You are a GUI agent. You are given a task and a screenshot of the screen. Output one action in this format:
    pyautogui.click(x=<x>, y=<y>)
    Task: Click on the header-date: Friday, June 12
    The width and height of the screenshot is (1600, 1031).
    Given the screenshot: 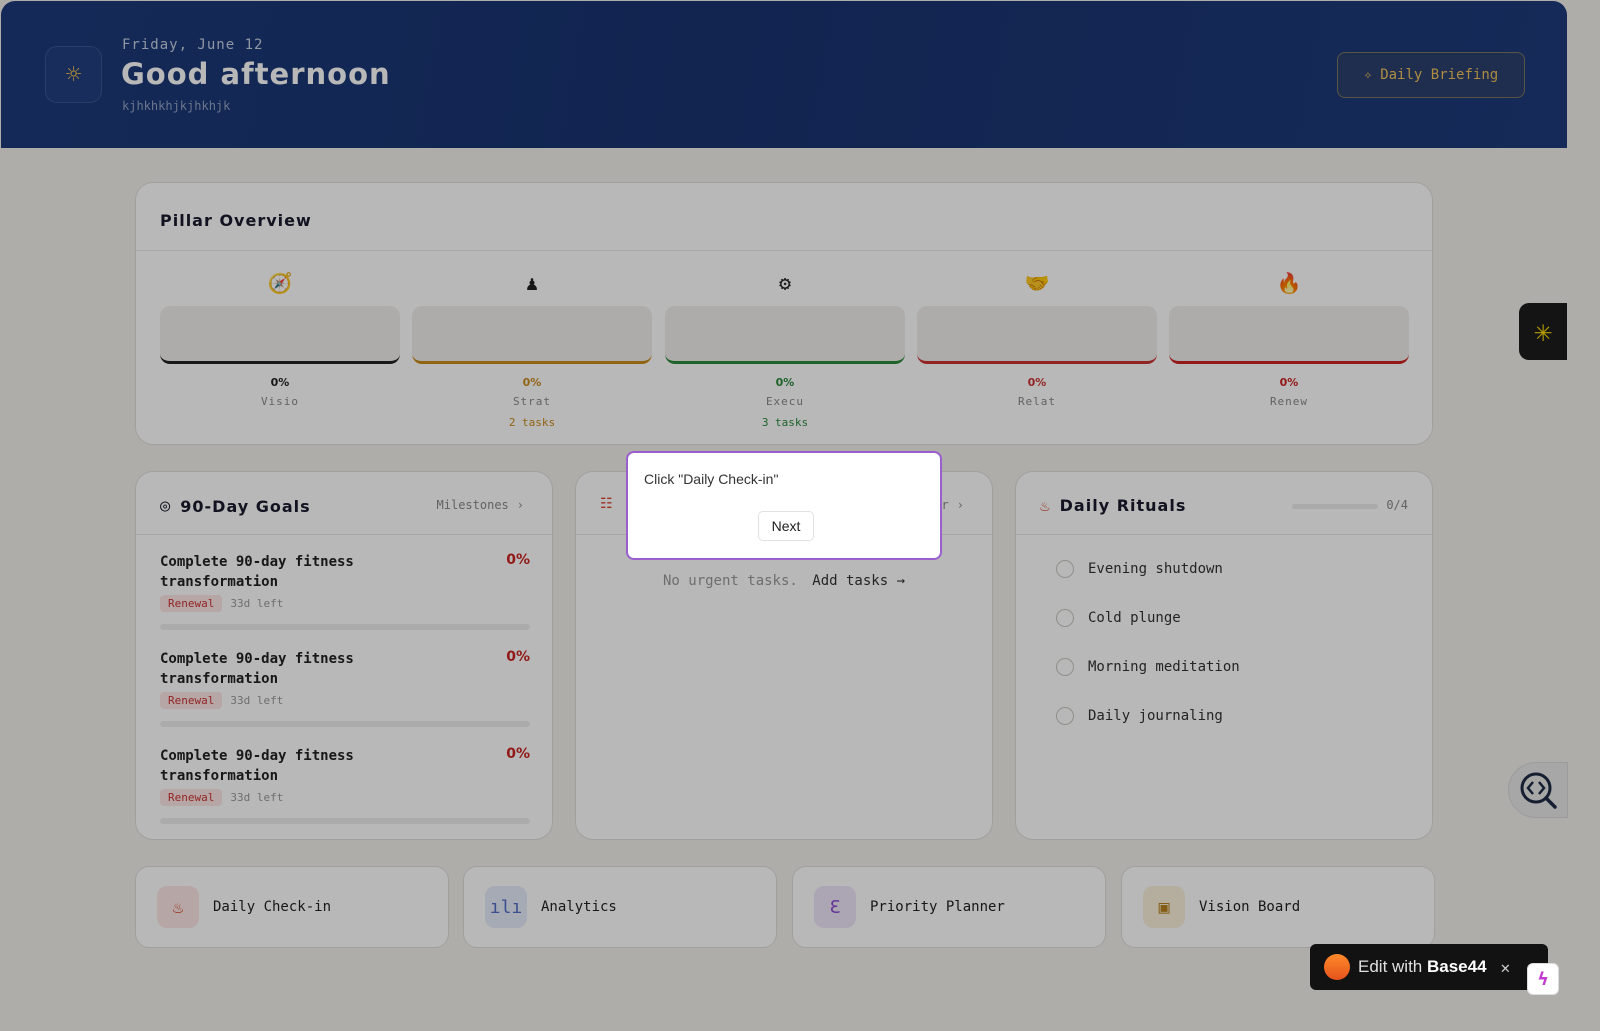 What is the action you would take?
    pyautogui.click(x=193, y=45)
    